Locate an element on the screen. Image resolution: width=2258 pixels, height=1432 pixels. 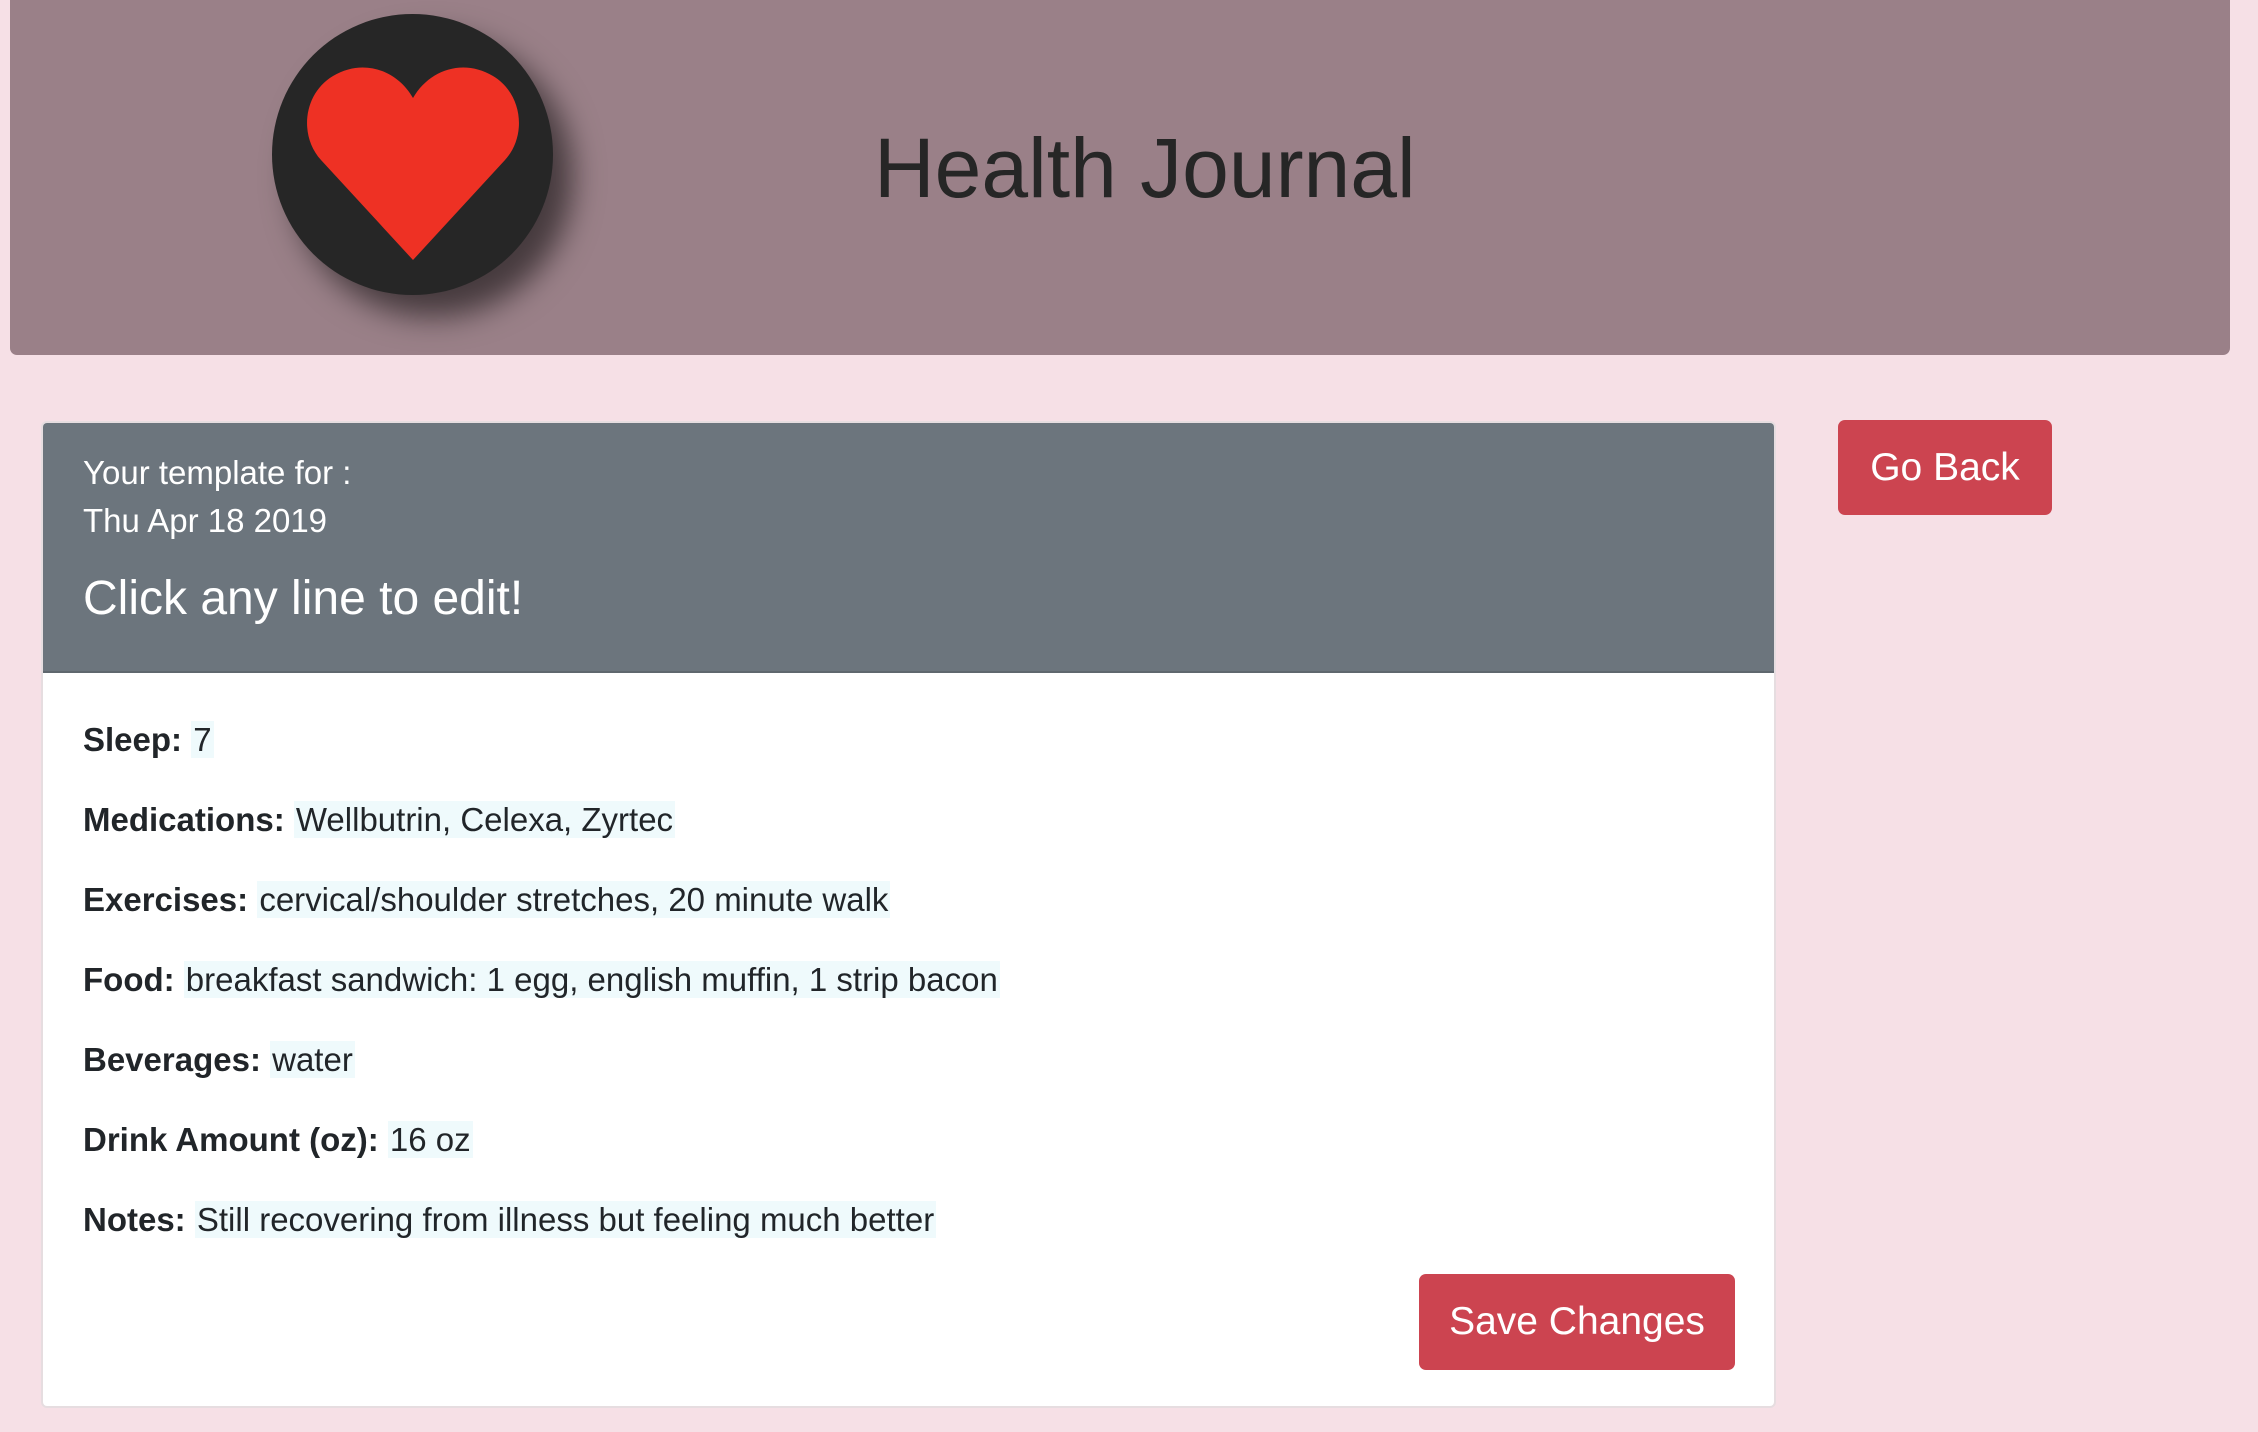
field-label: Notes: is located at coordinates (134, 1219).